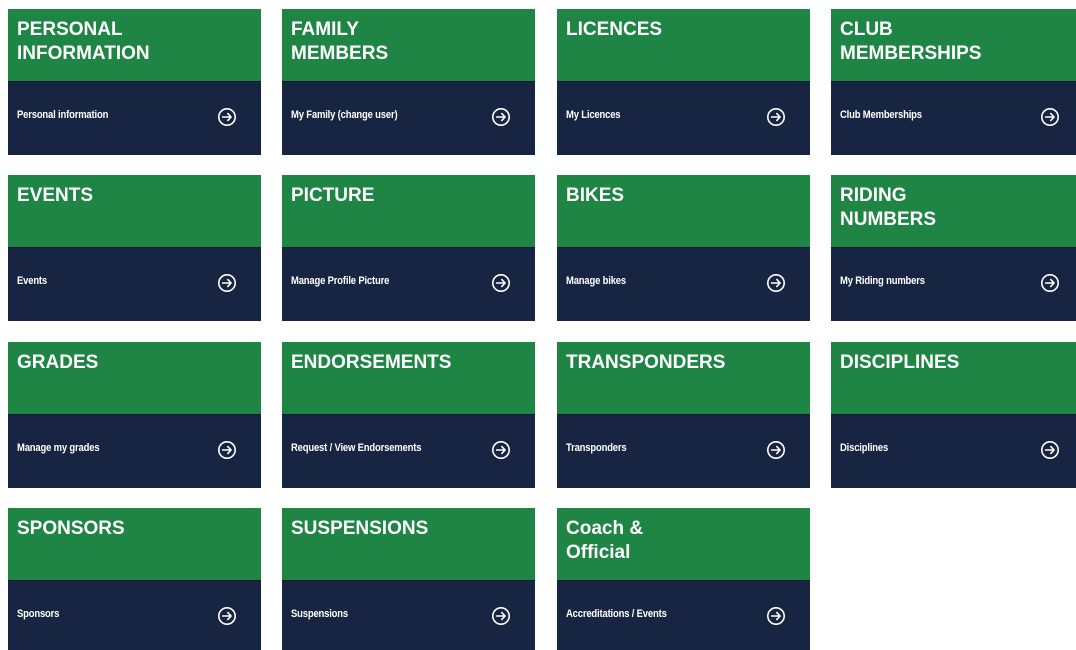 Image resolution: width=1076 pixels, height=650 pixels. What do you see at coordinates (408, 615) in the screenshot?
I see `card-link-suspensions: Suspensions` at bounding box center [408, 615].